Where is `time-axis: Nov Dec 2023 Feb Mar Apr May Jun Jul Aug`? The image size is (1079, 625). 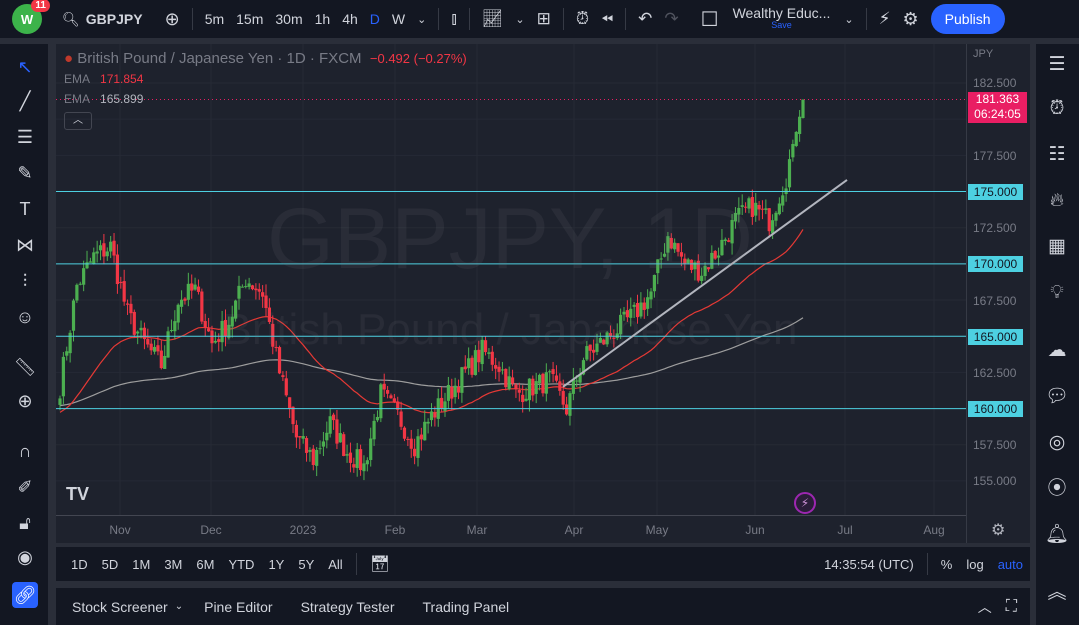
time-axis: Nov Dec 2023 Feb Mar Apr May Jun Jul Aug is located at coordinates (511, 529).